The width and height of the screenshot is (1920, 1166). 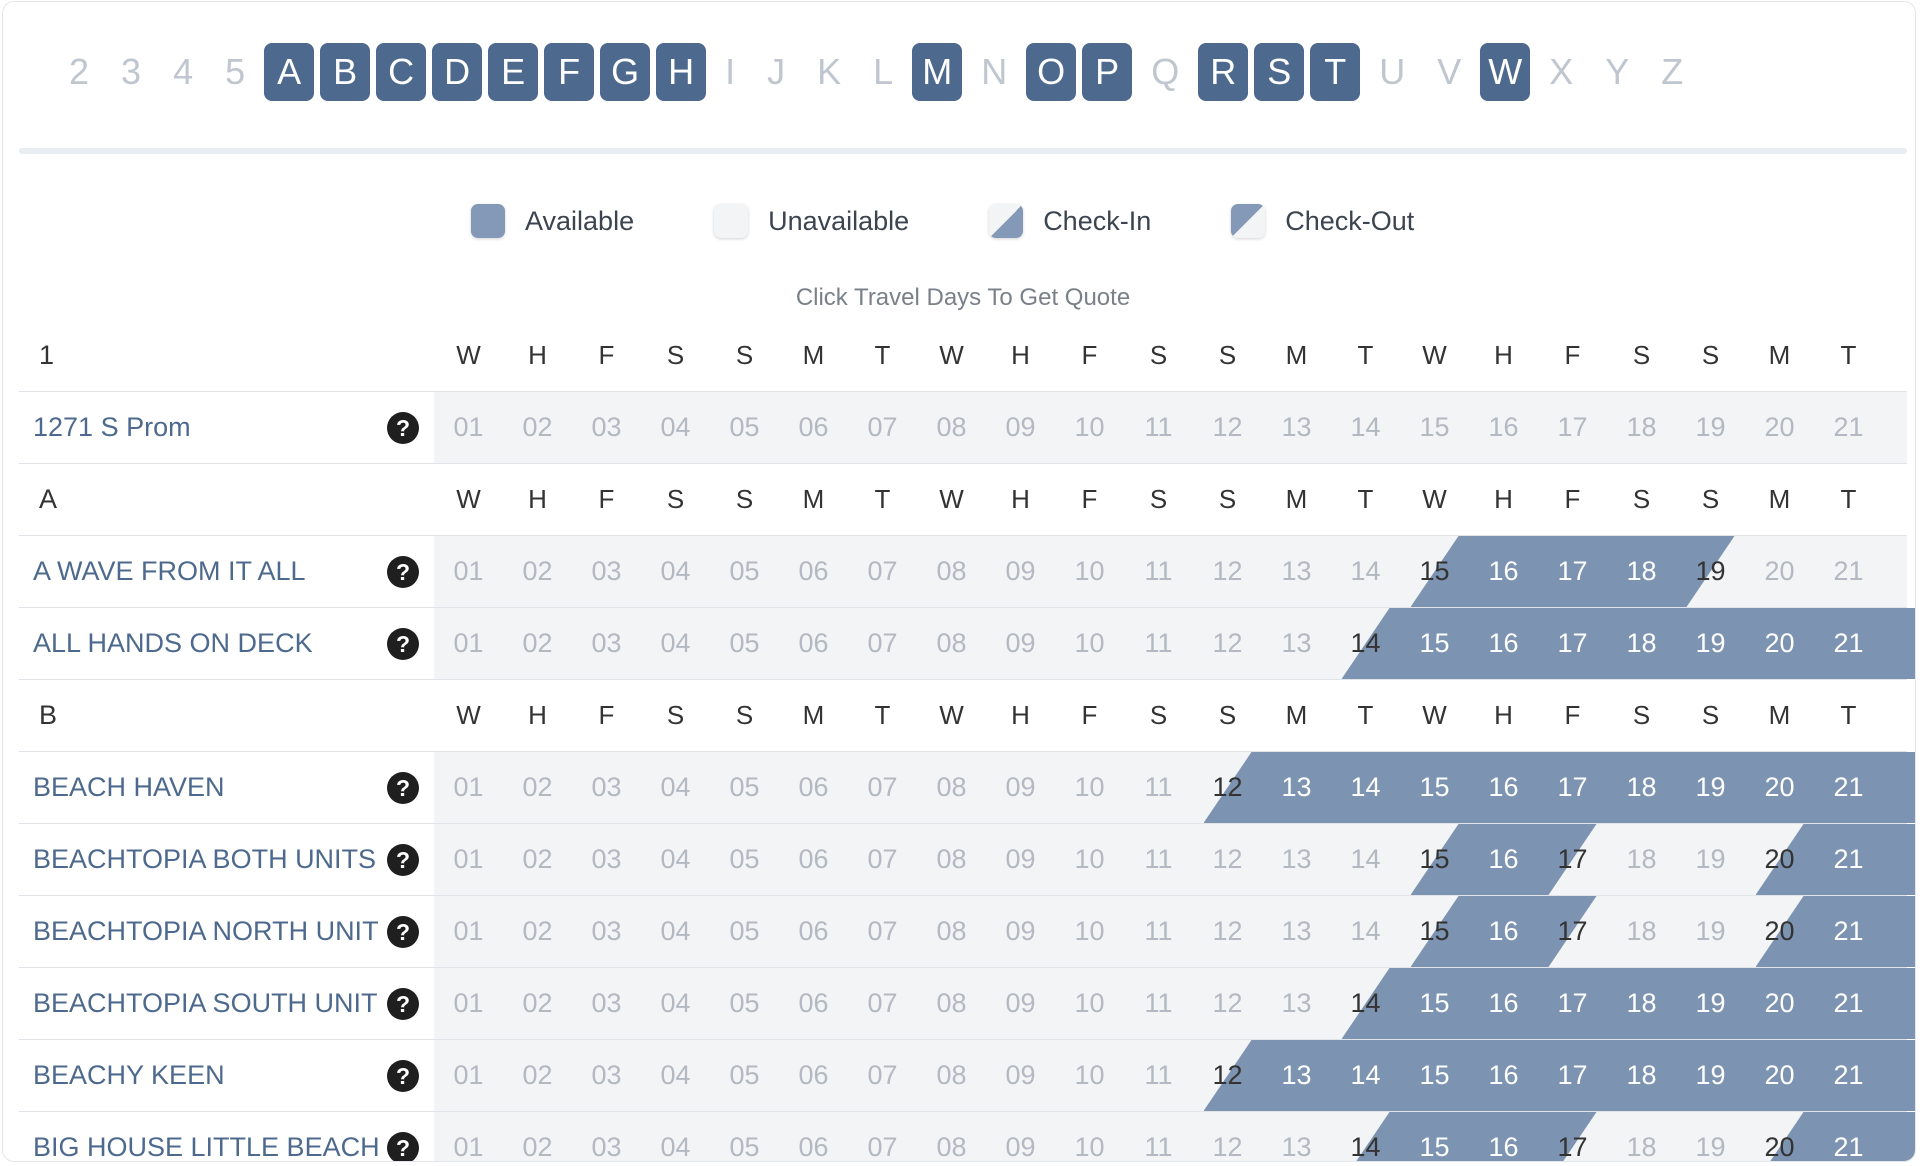 What do you see at coordinates (513, 72) in the screenshot?
I see `letter-e: E` at bounding box center [513, 72].